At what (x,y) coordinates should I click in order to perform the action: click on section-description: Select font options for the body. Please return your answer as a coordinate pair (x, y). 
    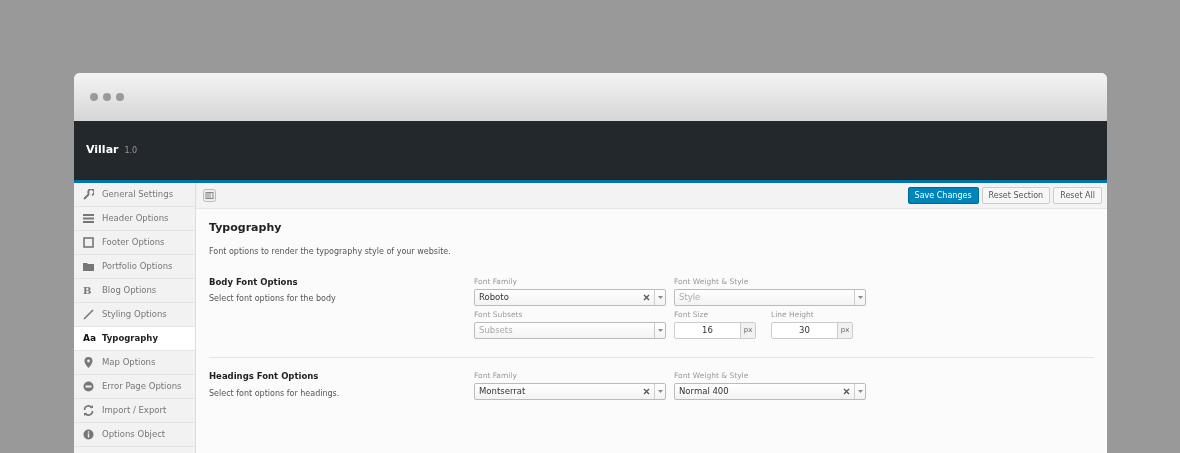
    Looking at the image, I should click on (273, 299).